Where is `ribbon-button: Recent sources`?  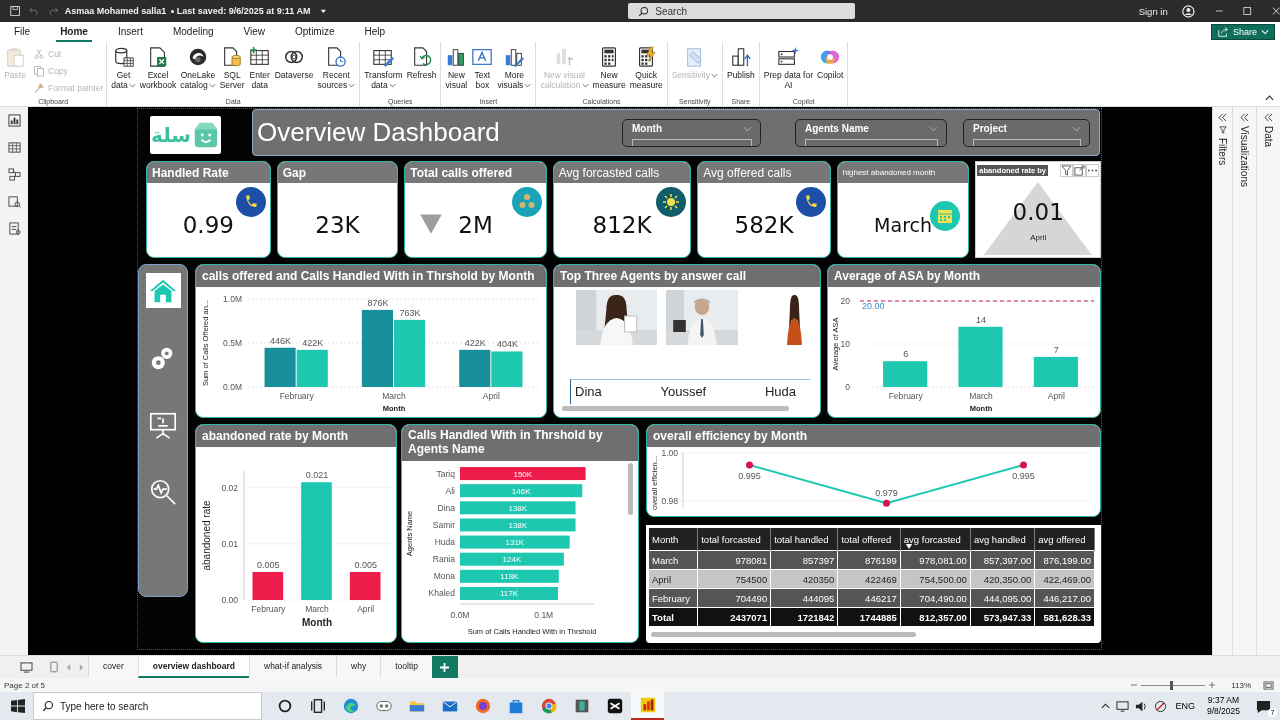 ribbon-button: Recent sources is located at coordinates (336, 70).